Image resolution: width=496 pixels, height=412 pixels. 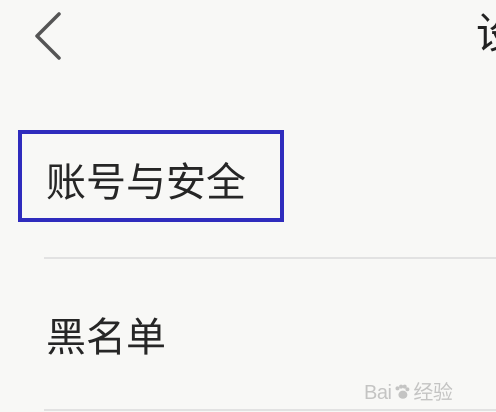 I want to click on chevron-left-icon, so click(x=48, y=36).